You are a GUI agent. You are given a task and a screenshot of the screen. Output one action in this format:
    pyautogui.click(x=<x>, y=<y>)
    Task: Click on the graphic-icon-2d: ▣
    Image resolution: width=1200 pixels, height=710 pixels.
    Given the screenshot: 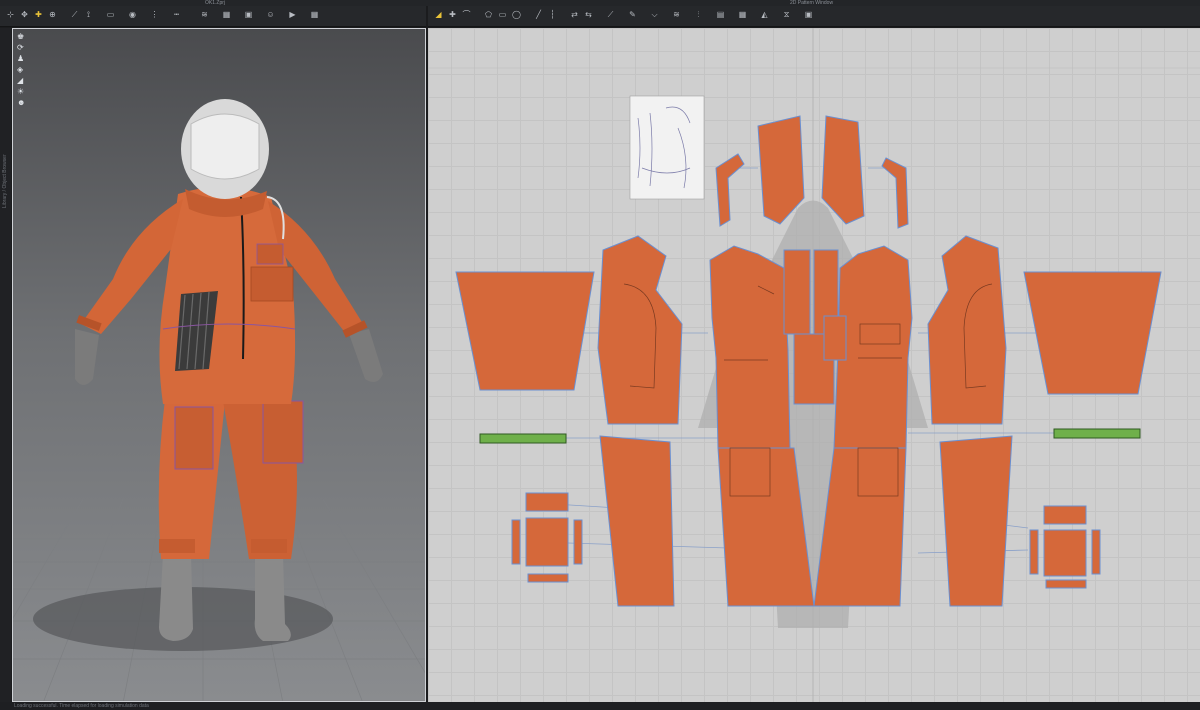 What is the action you would take?
    pyautogui.click(x=808, y=14)
    